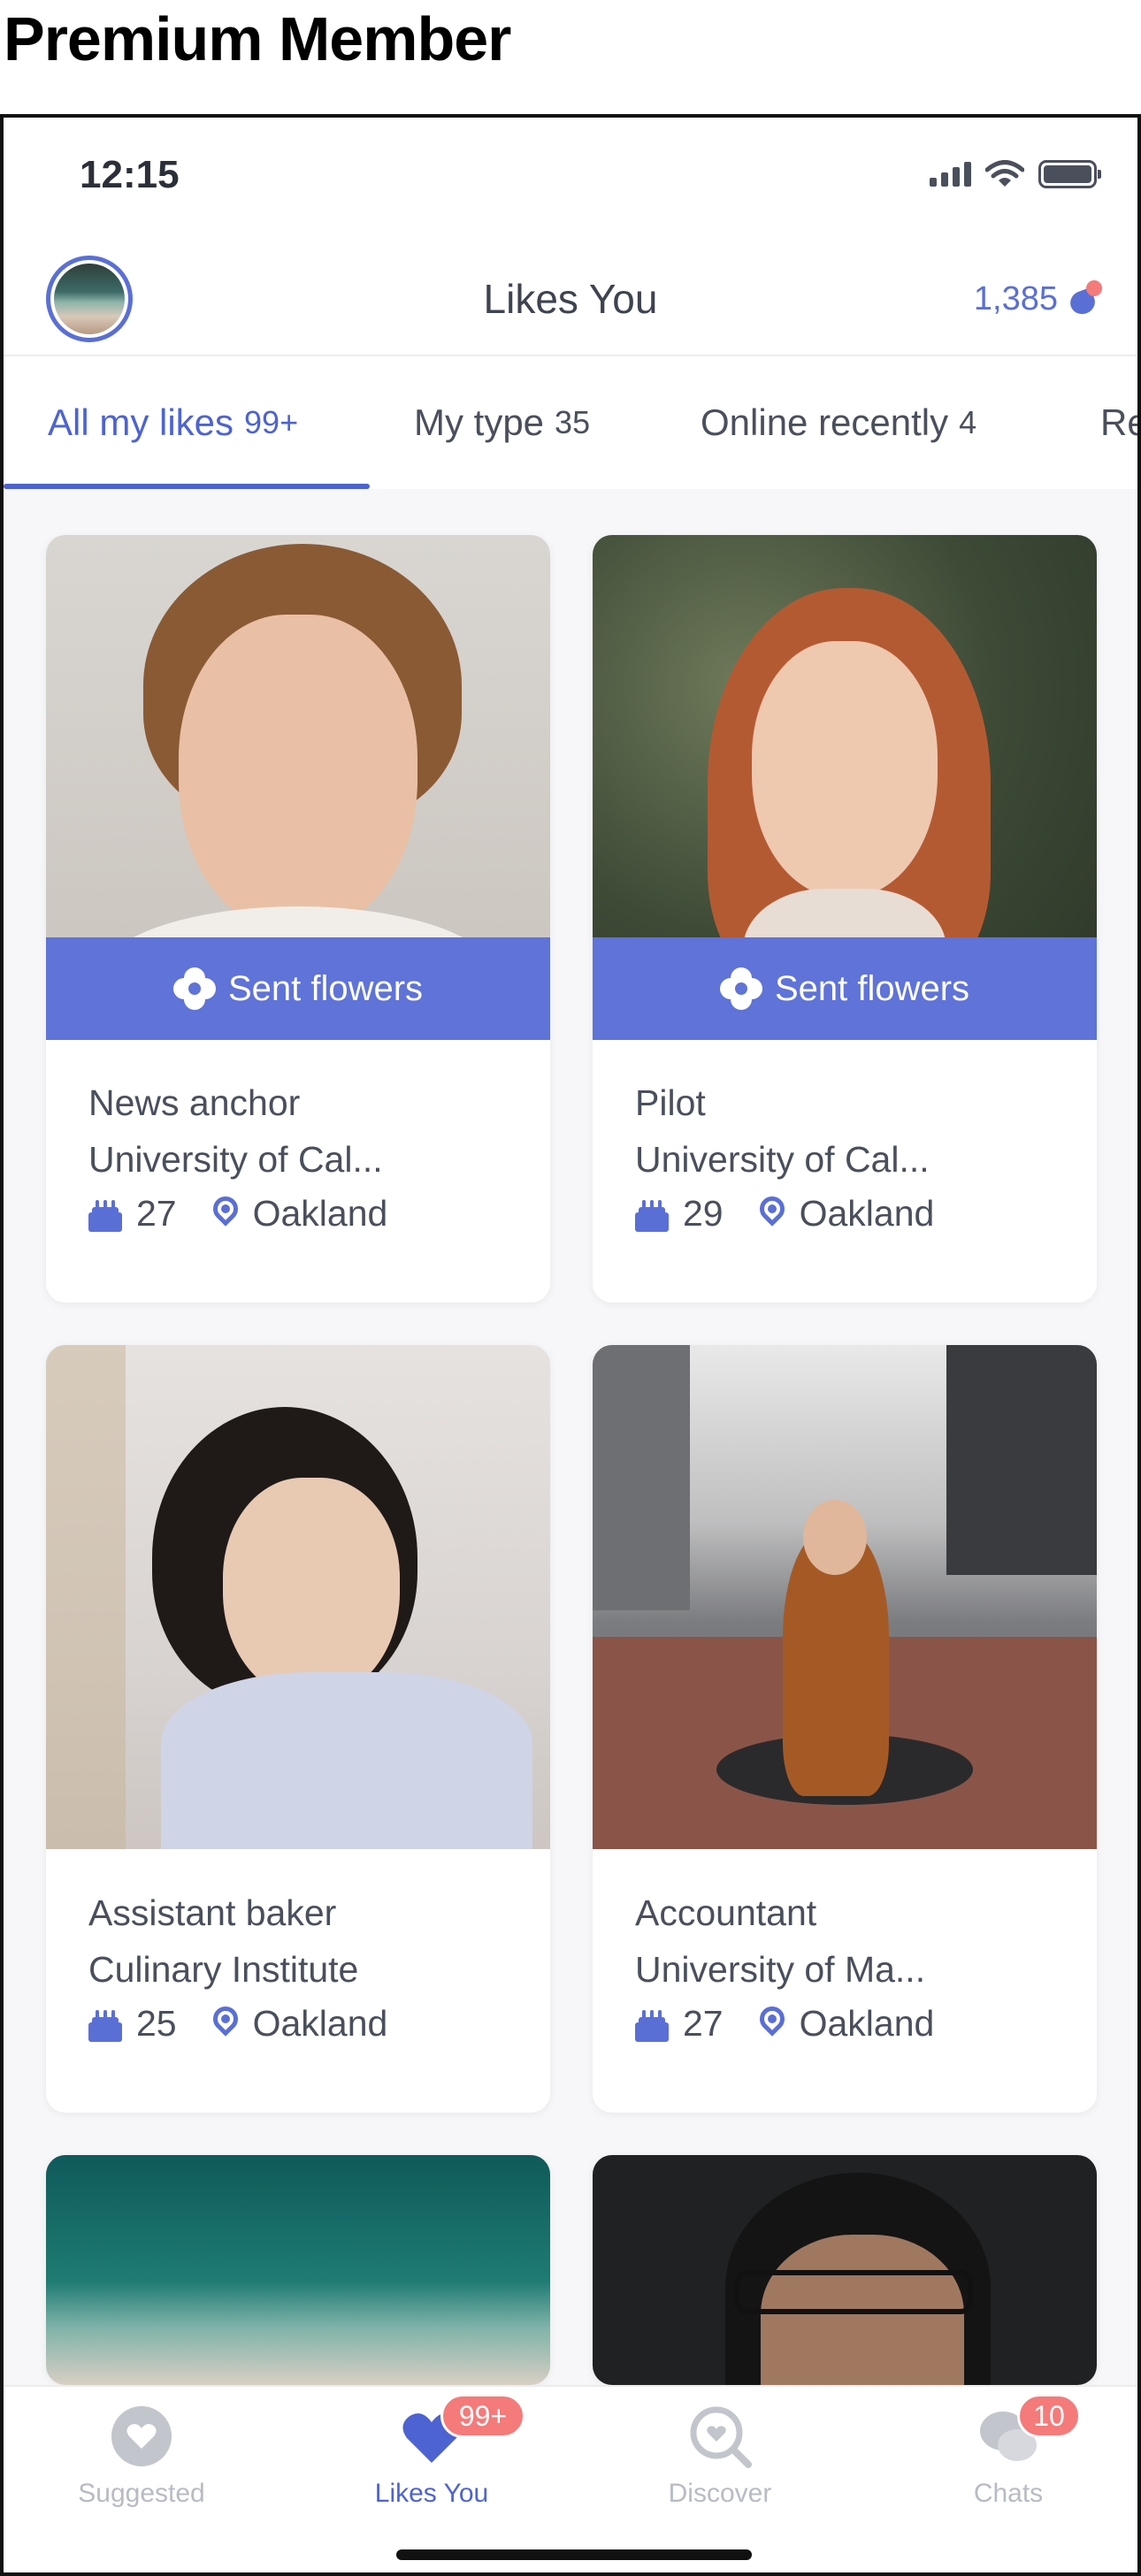 The image size is (1141, 2576). I want to click on job-title: News anchor, so click(194, 1102).